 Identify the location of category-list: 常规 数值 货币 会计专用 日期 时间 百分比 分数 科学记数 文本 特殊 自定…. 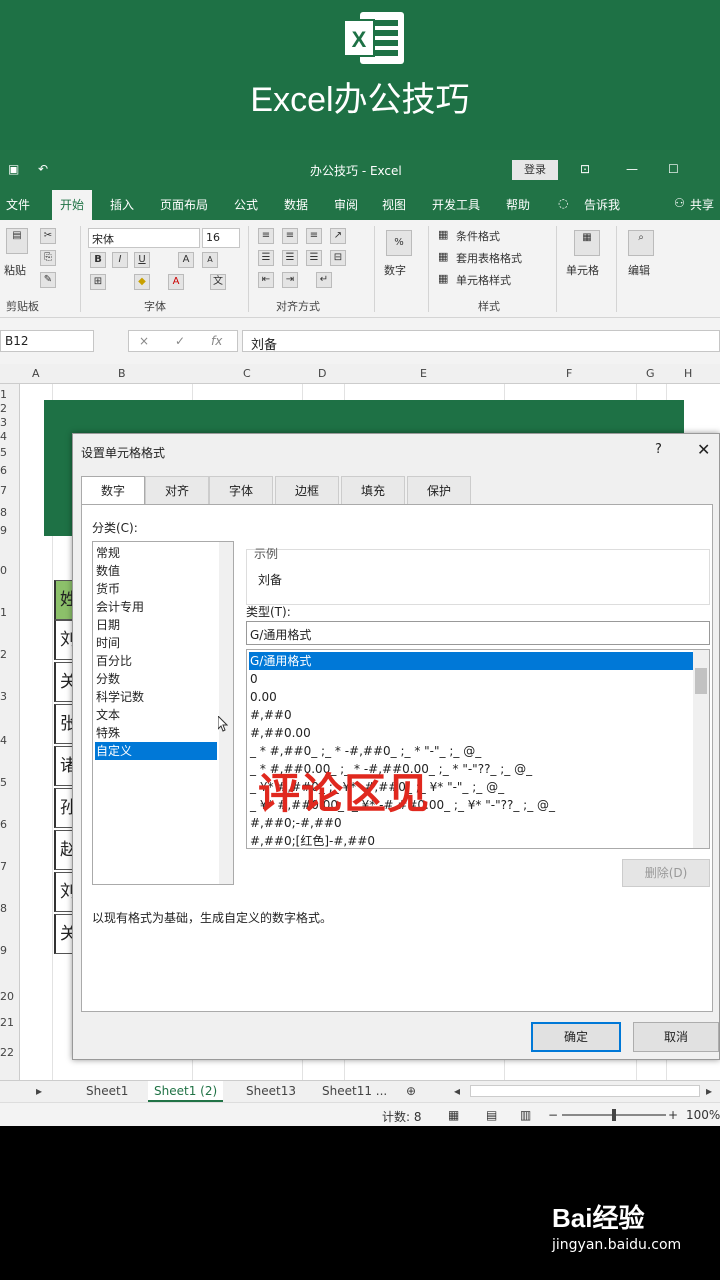
(163, 713).